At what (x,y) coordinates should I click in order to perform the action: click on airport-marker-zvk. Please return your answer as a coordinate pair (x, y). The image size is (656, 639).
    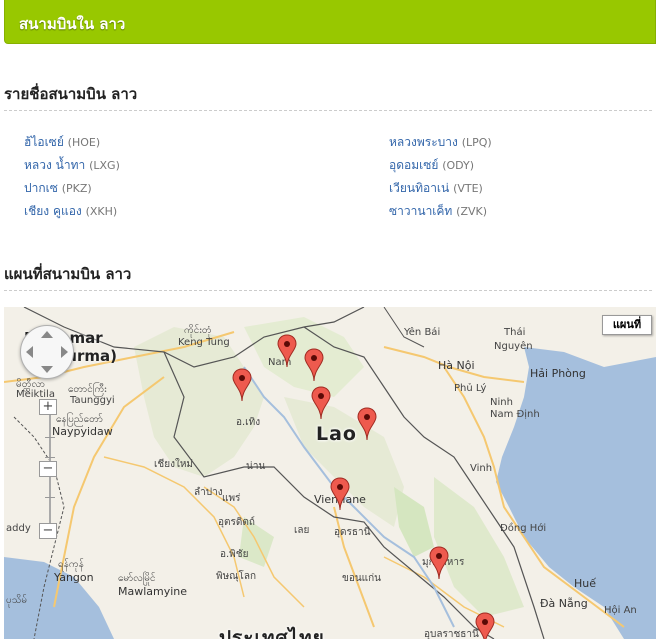
    Looking at the image, I should click on (439, 563).